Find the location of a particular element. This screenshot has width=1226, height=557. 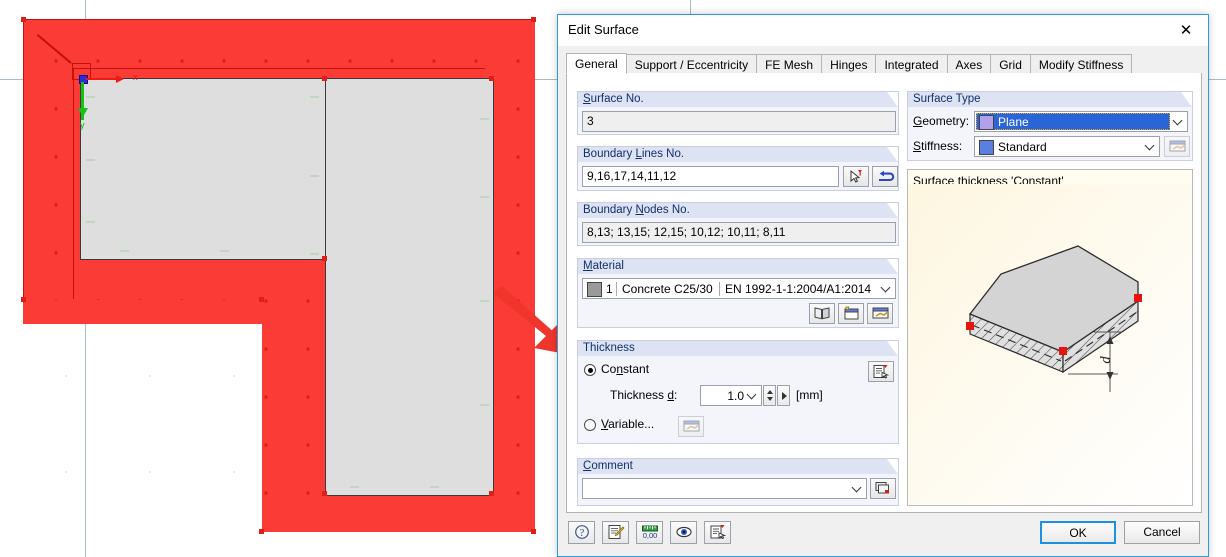

dialog-title: Edit Surface is located at coordinates (603, 29).